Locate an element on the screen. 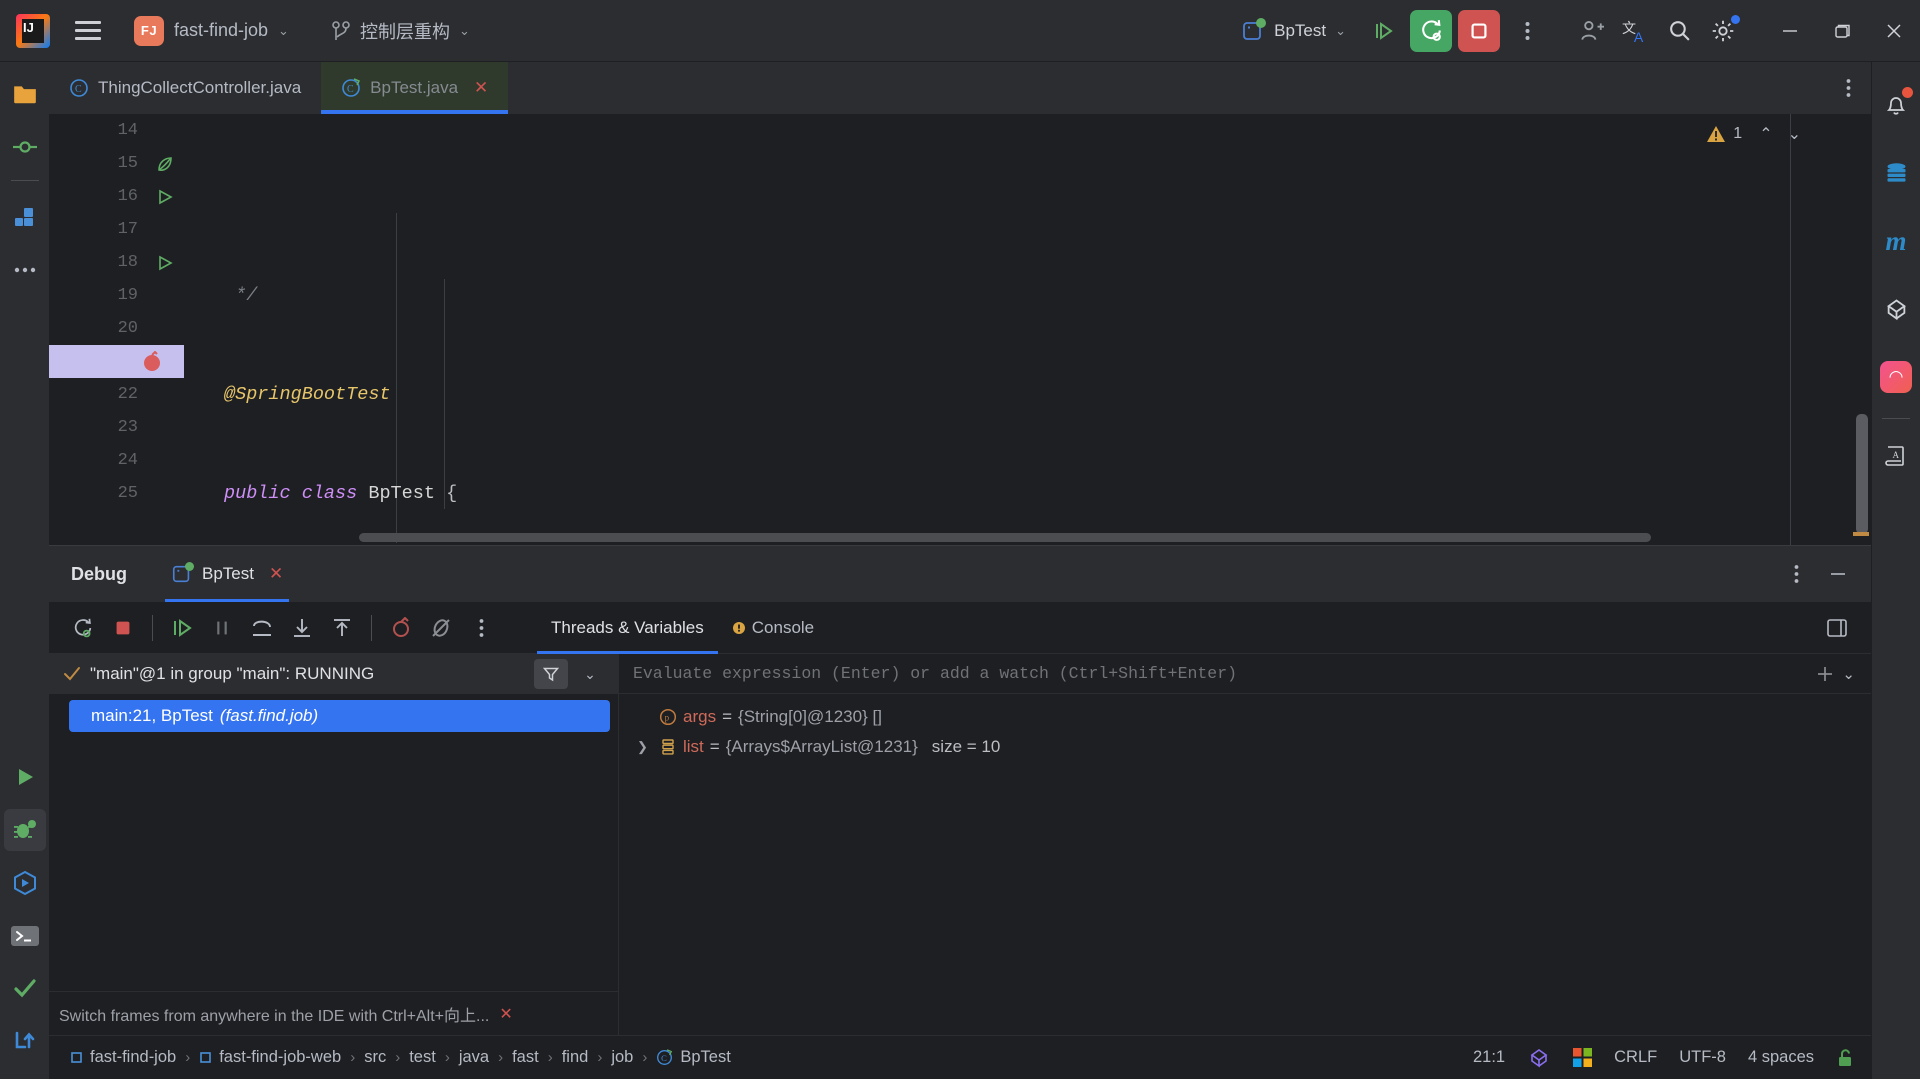 Image resolution: width=1920 pixels, height=1079 pixels. editor-horizontal-scrollbar is located at coordinates (1005, 537).